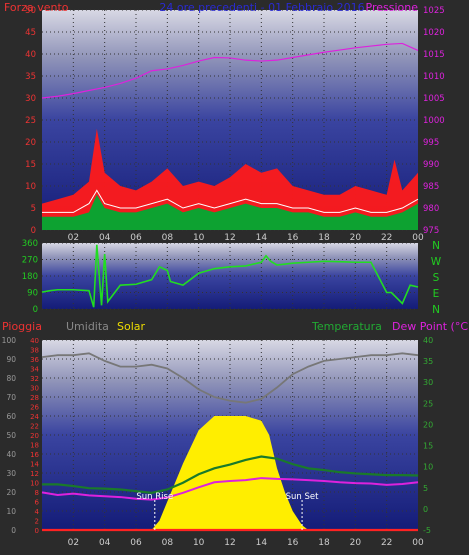 The height and width of the screenshot is (555, 469). What do you see at coordinates (11, 416) in the screenshot?
I see `humidity-axis-tick: 60` at bounding box center [11, 416].